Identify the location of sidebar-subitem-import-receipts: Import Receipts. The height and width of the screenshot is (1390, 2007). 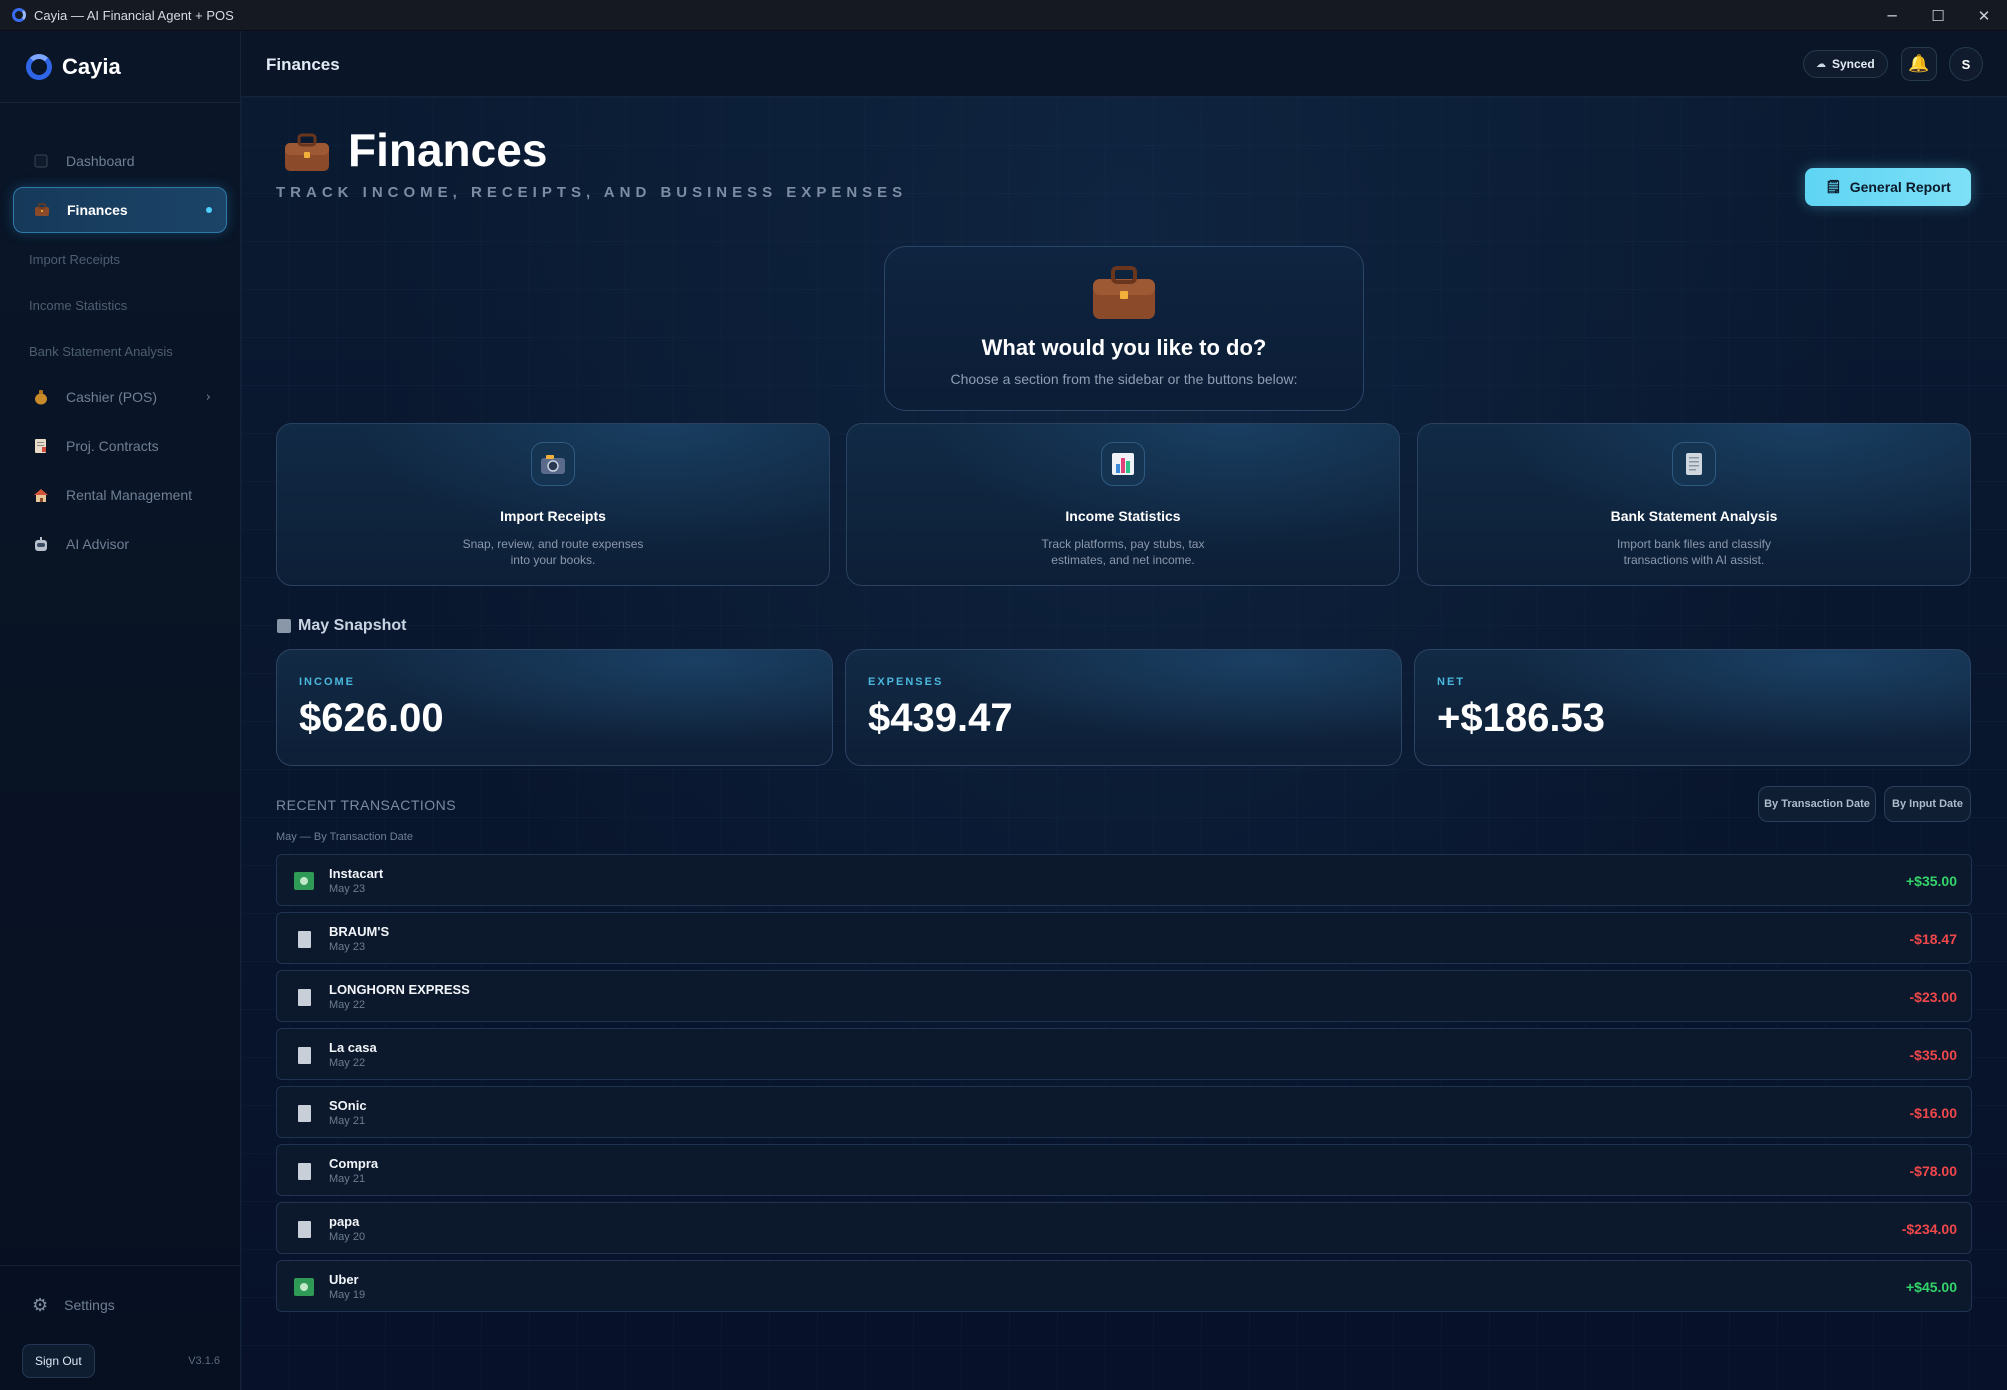
(120, 259).